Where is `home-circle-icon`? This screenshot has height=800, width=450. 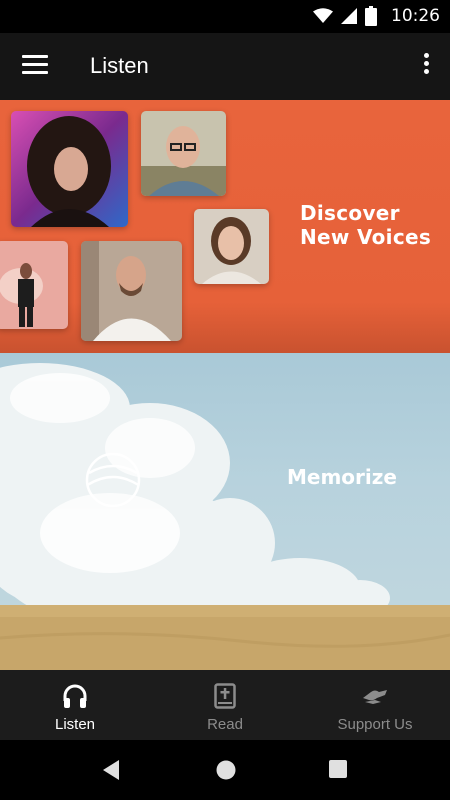 home-circle-icon is located at coordinates (226, 770).